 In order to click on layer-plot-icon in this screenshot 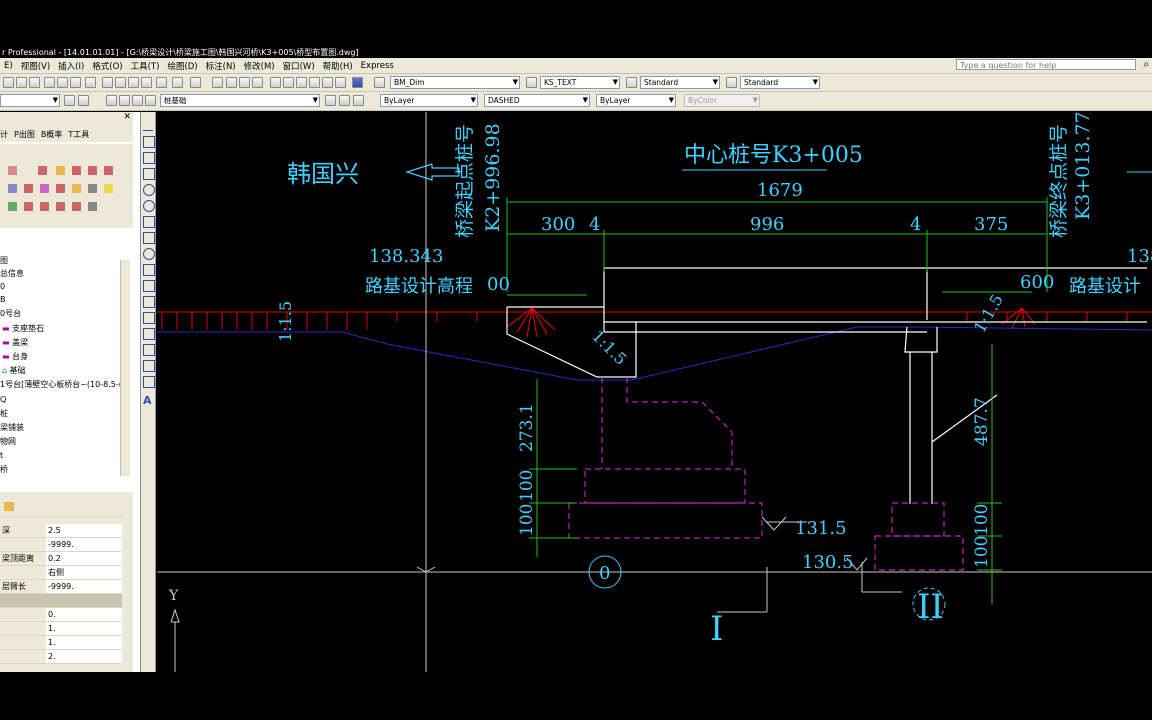, I will do `click(150, 100)`.